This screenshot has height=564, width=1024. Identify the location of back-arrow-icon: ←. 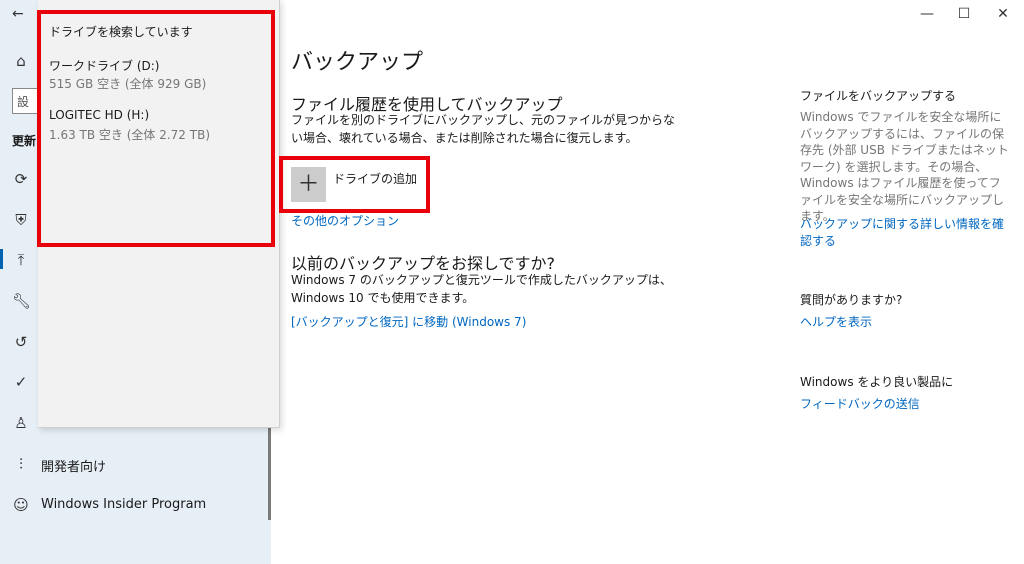
(18, 14).